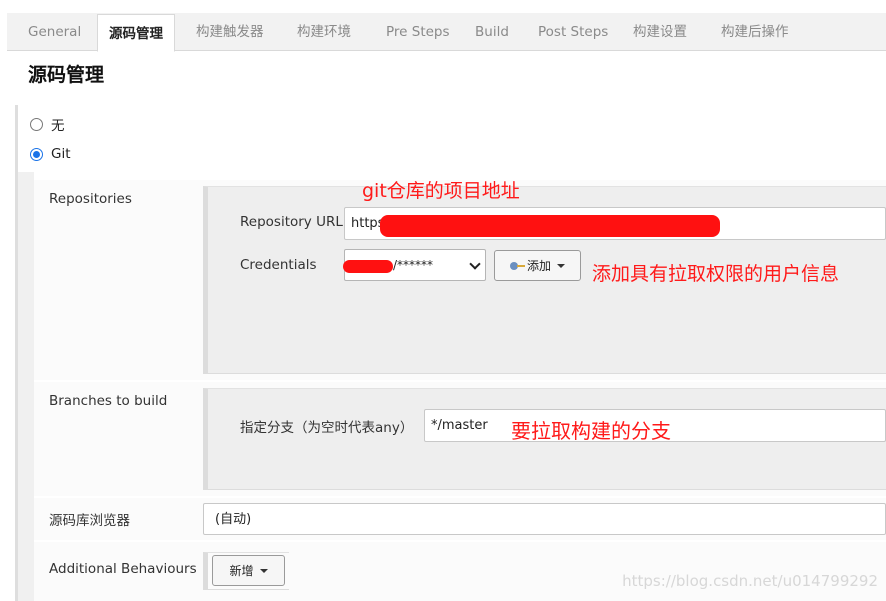 The image size is (886, 601). I want to click on scm-option-none: 无, so click(47, 124).